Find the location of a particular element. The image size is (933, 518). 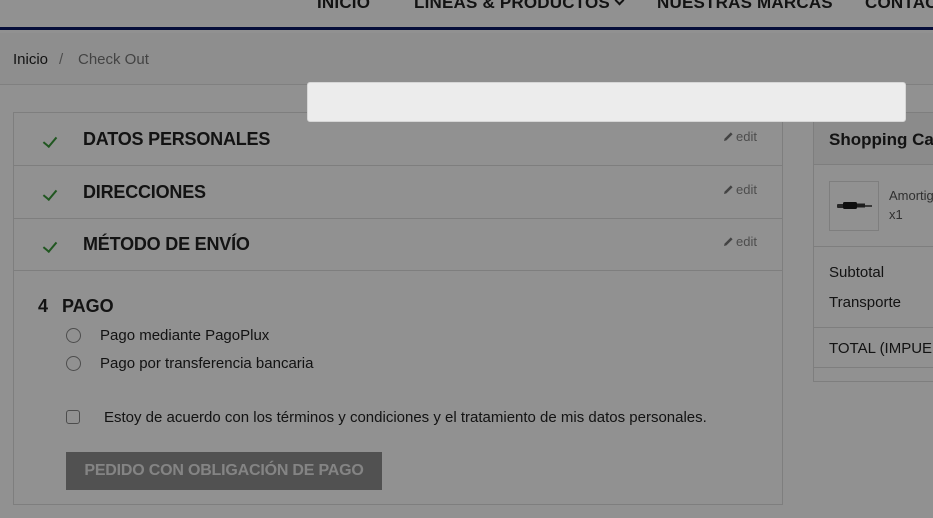

loading-modal is located at coordinates (606, 102).